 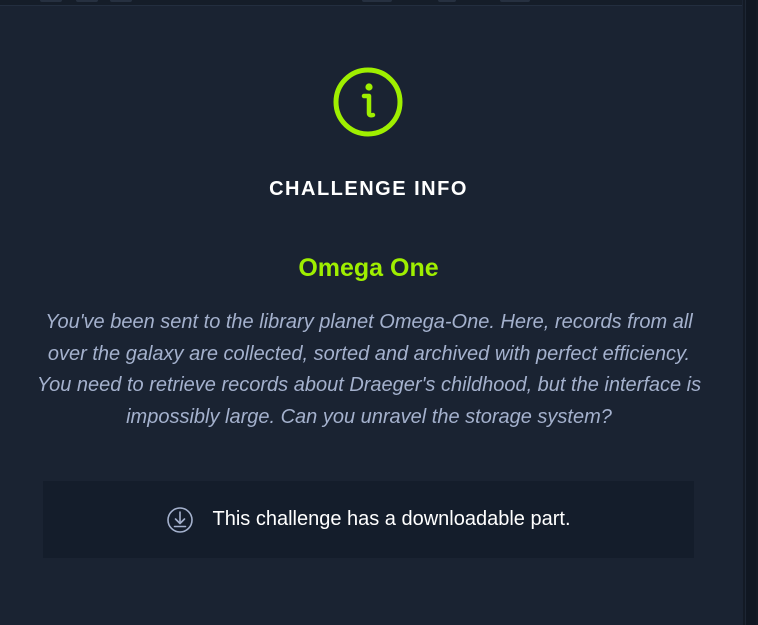 I want to click on download-circle-icon, so click(x=180, y=519).